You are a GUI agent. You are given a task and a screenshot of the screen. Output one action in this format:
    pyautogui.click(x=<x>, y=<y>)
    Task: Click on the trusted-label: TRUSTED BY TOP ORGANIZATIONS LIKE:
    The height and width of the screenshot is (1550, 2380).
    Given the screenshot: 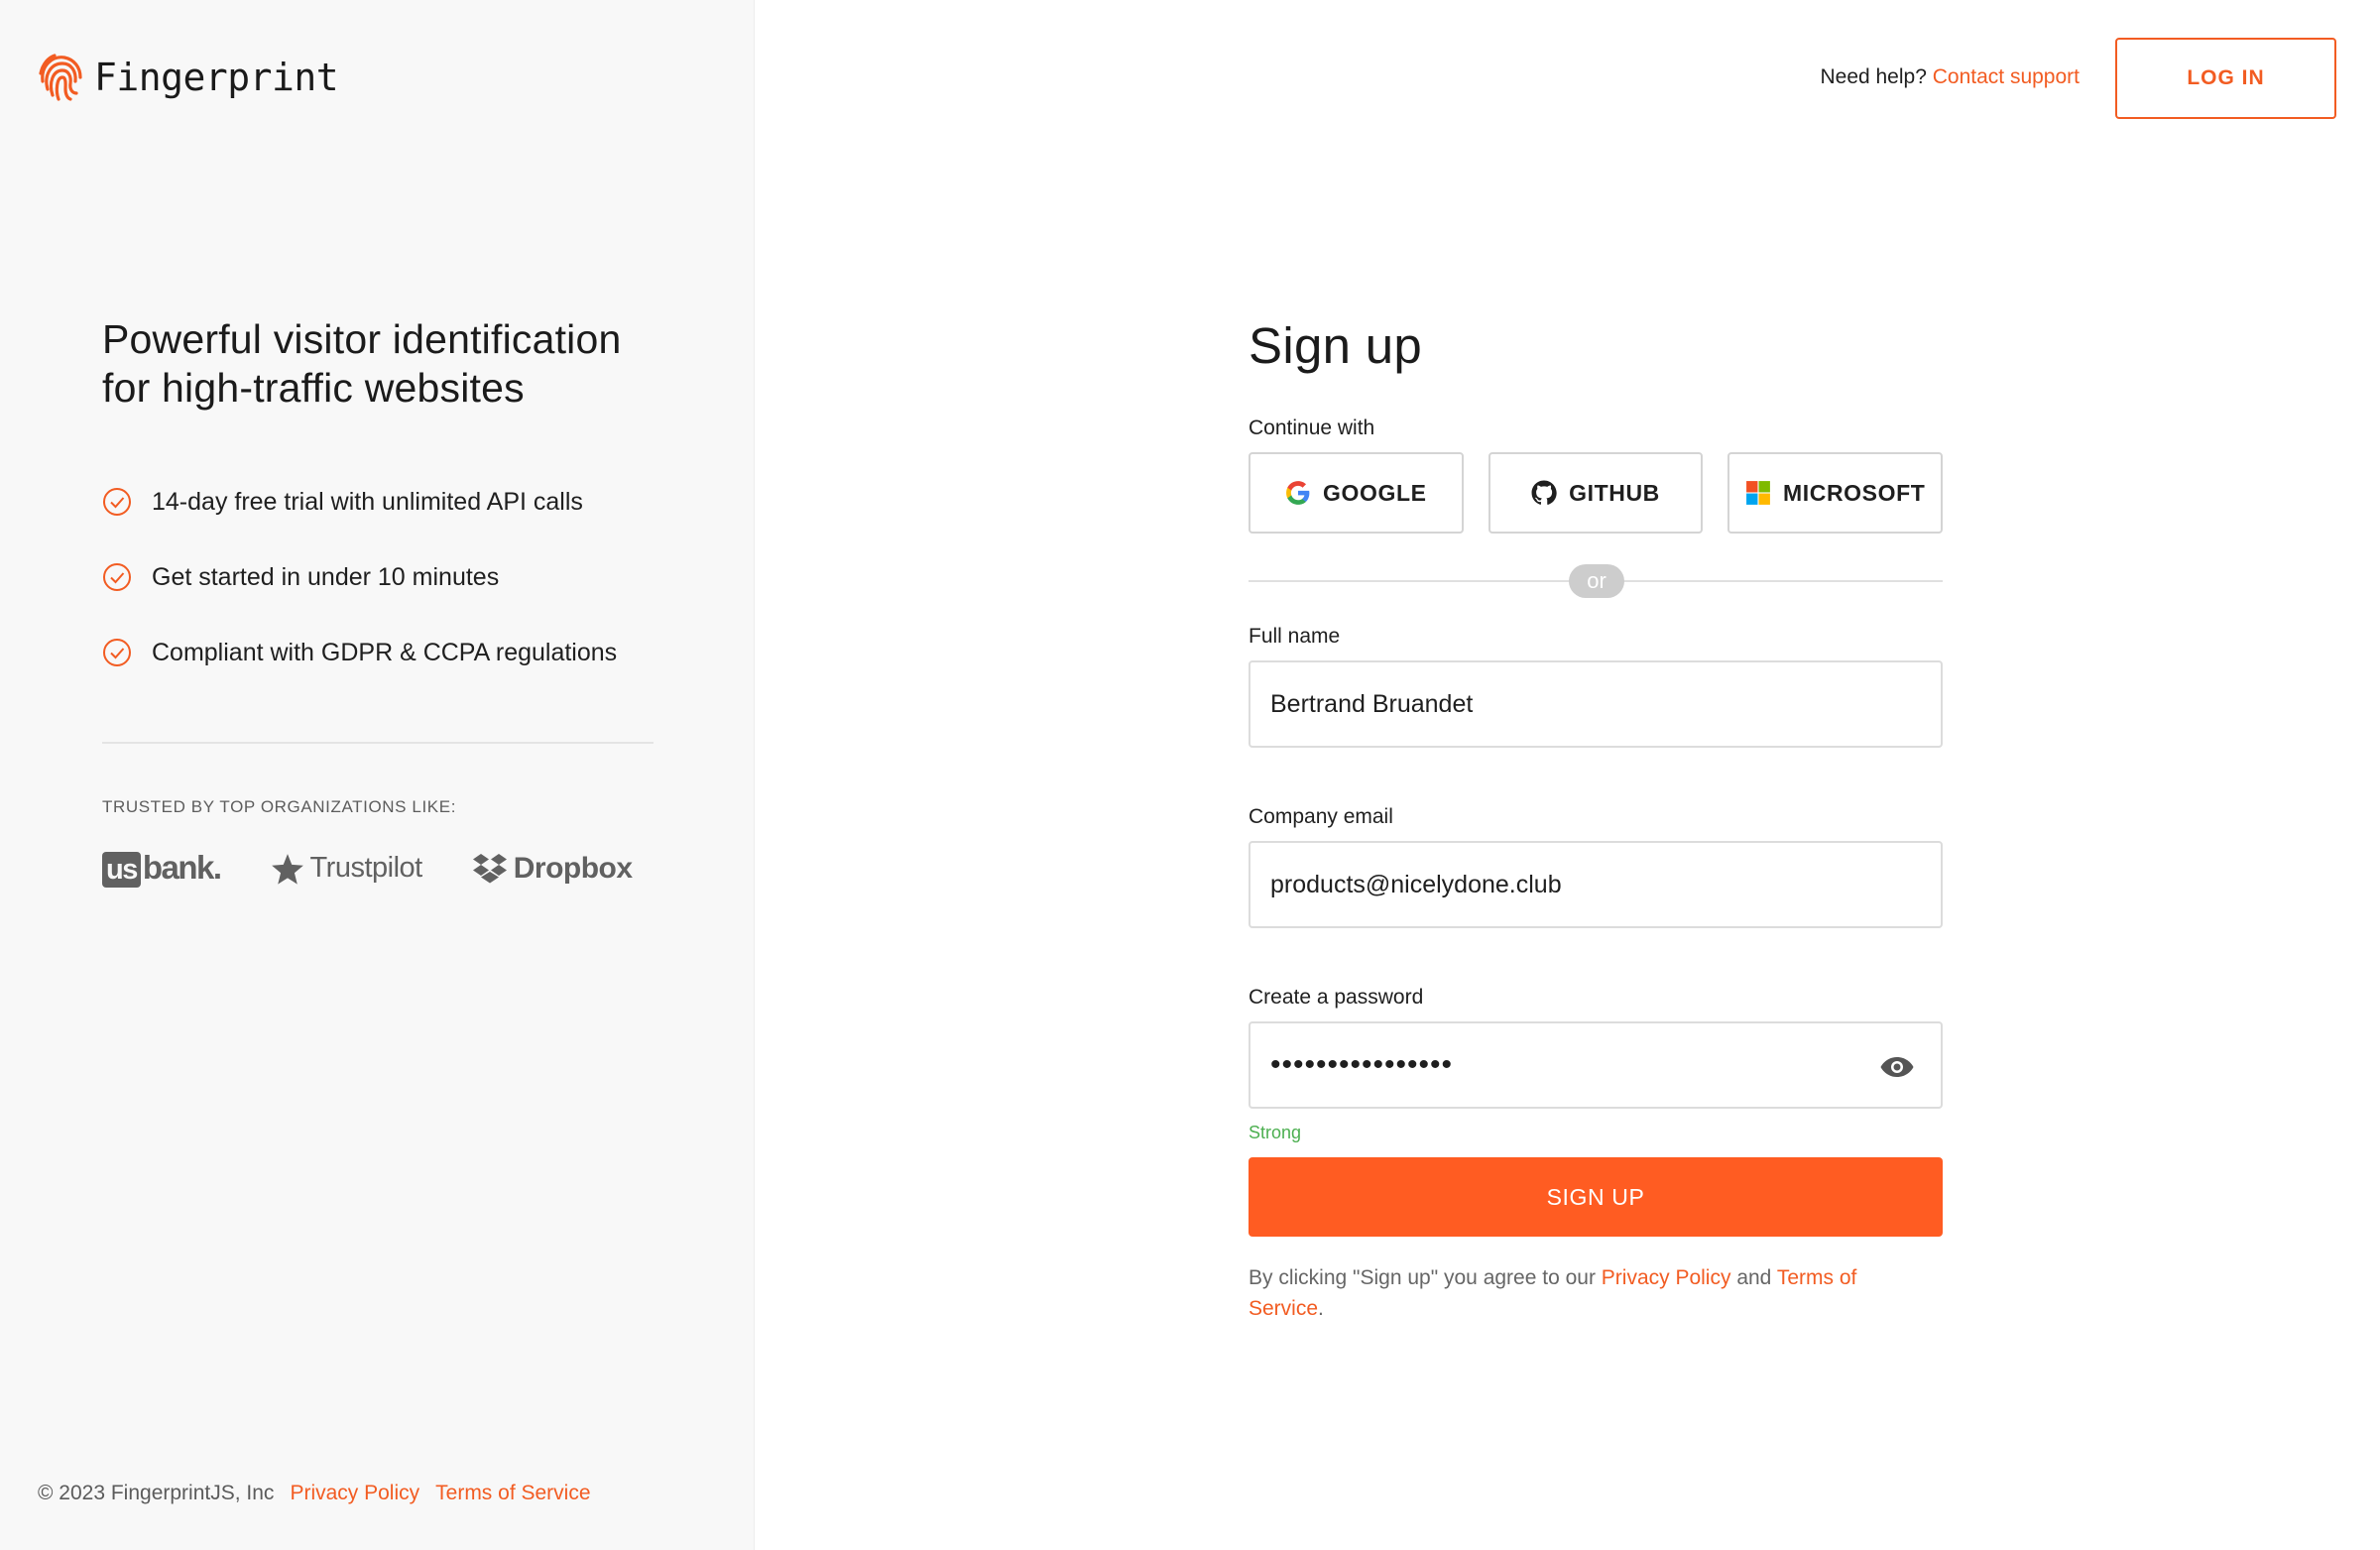 What is the action you would take?
    pyautogui.click(x=279, y=806)
    